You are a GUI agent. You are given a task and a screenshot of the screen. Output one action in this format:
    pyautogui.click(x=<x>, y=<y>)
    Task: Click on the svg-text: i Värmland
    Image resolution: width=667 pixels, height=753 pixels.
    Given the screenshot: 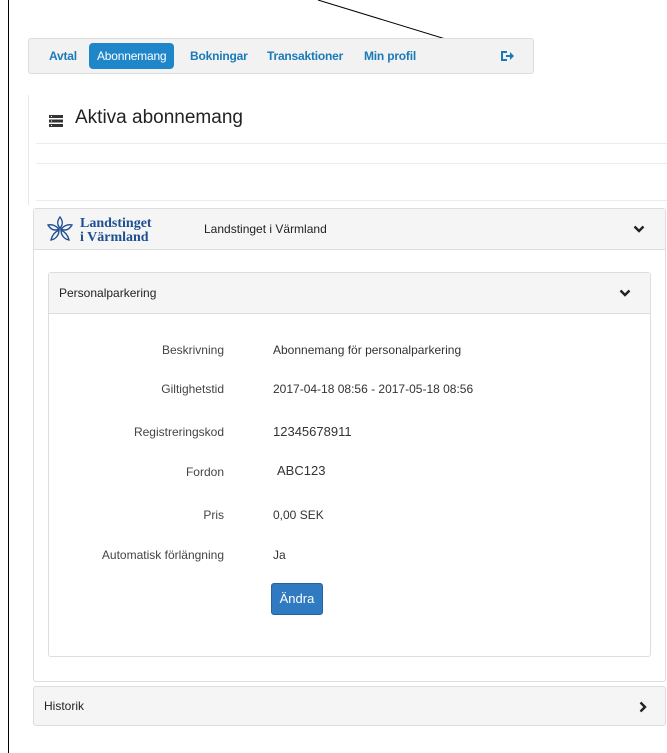 What is the action you would take?
    pyautogui.click(x=114, y=237)
    